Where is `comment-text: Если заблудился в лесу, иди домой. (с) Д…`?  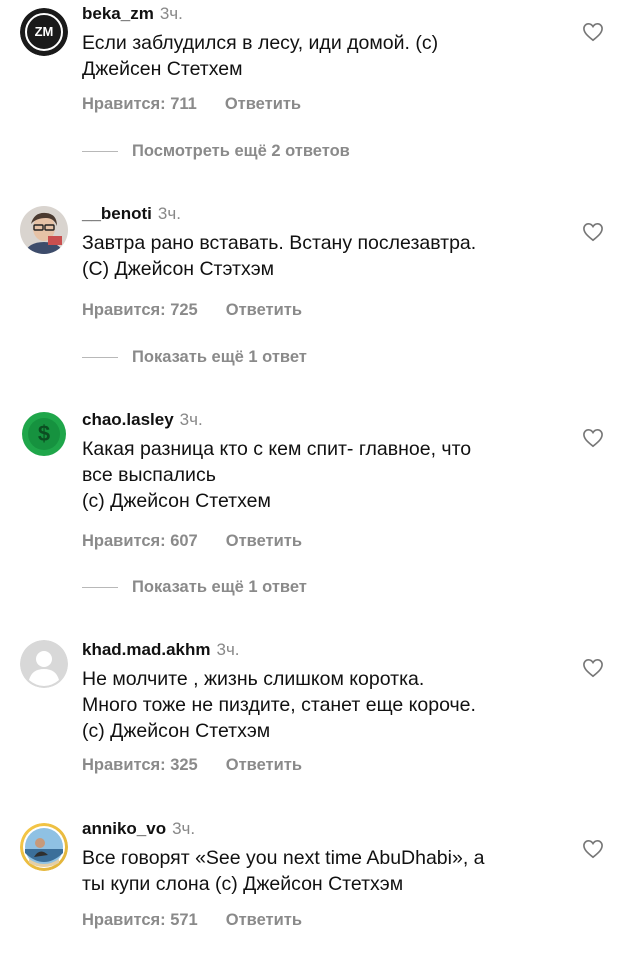 comment-text: Если заблудился в лесу, иди домой. (с) Д… is located at coordinates (260, 56).